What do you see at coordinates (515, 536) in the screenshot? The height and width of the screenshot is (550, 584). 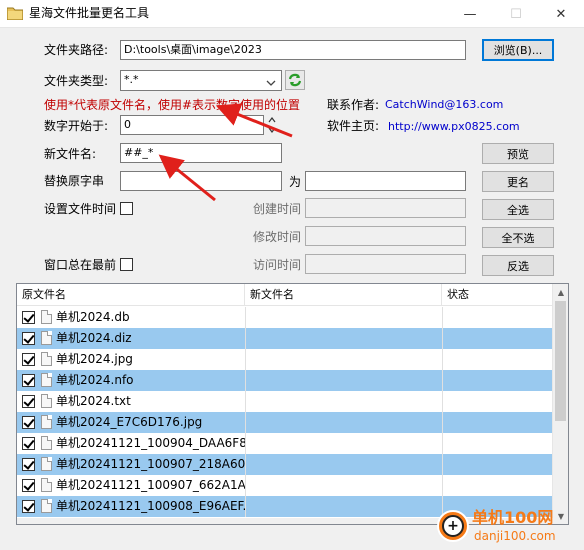 I see `watermark-domain: danji100.com` at bounding box center [515, 536].